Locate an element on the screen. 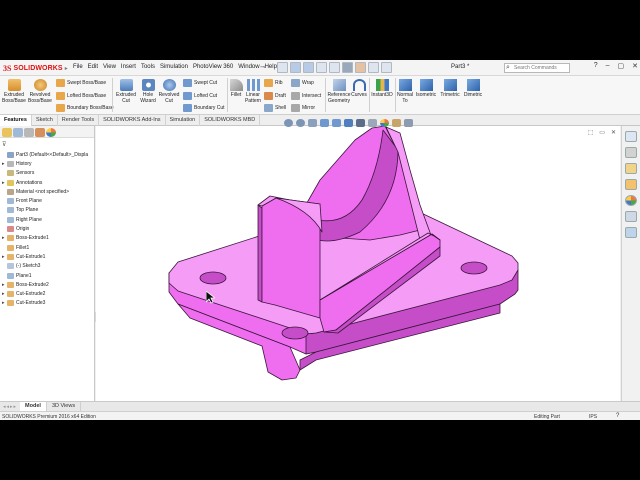  solidworks-resources-icon is located at coordinates (631, 136).